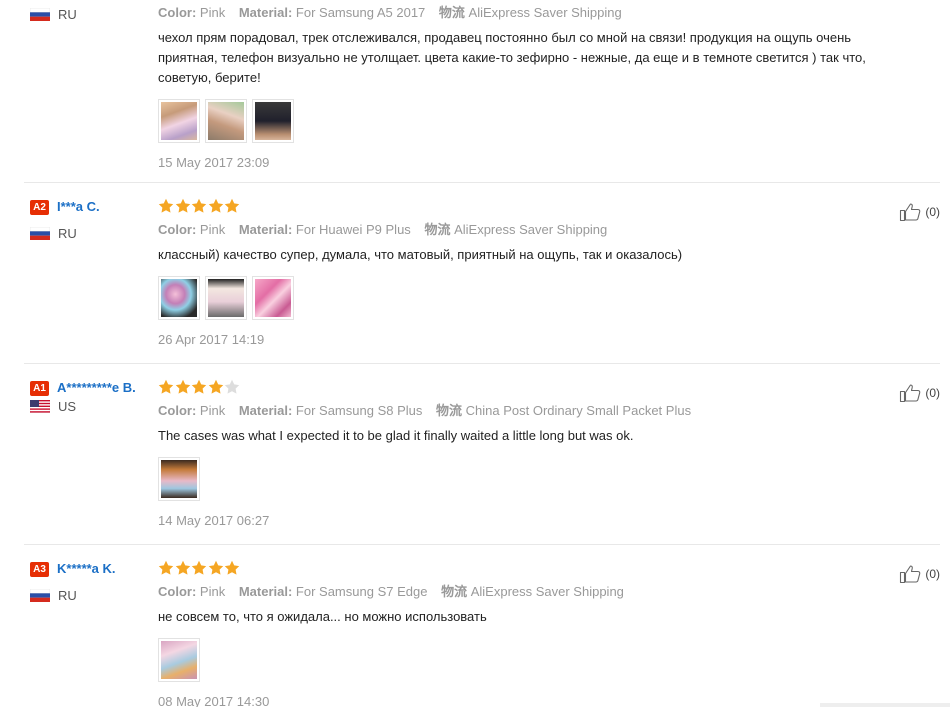 This screenshot has height=707, width=950. Describe the element at coordinates (87, 582) in the screenshot. I see `buyer-info: A3 K*****a K. RU` at that location.